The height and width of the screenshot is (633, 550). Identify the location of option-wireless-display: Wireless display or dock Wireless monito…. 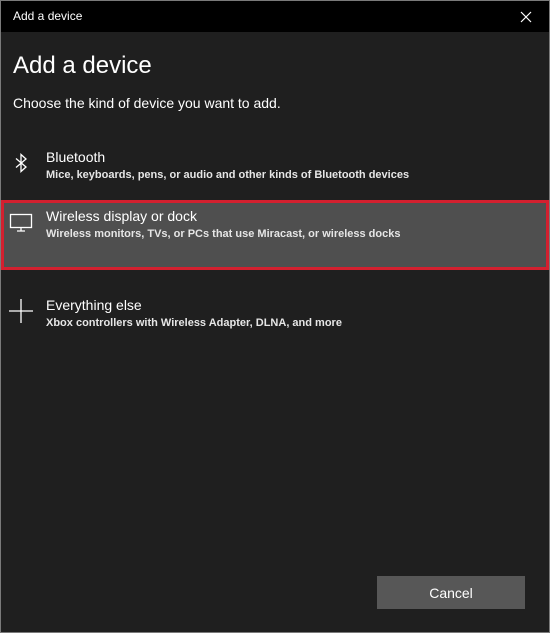
(275, 235).